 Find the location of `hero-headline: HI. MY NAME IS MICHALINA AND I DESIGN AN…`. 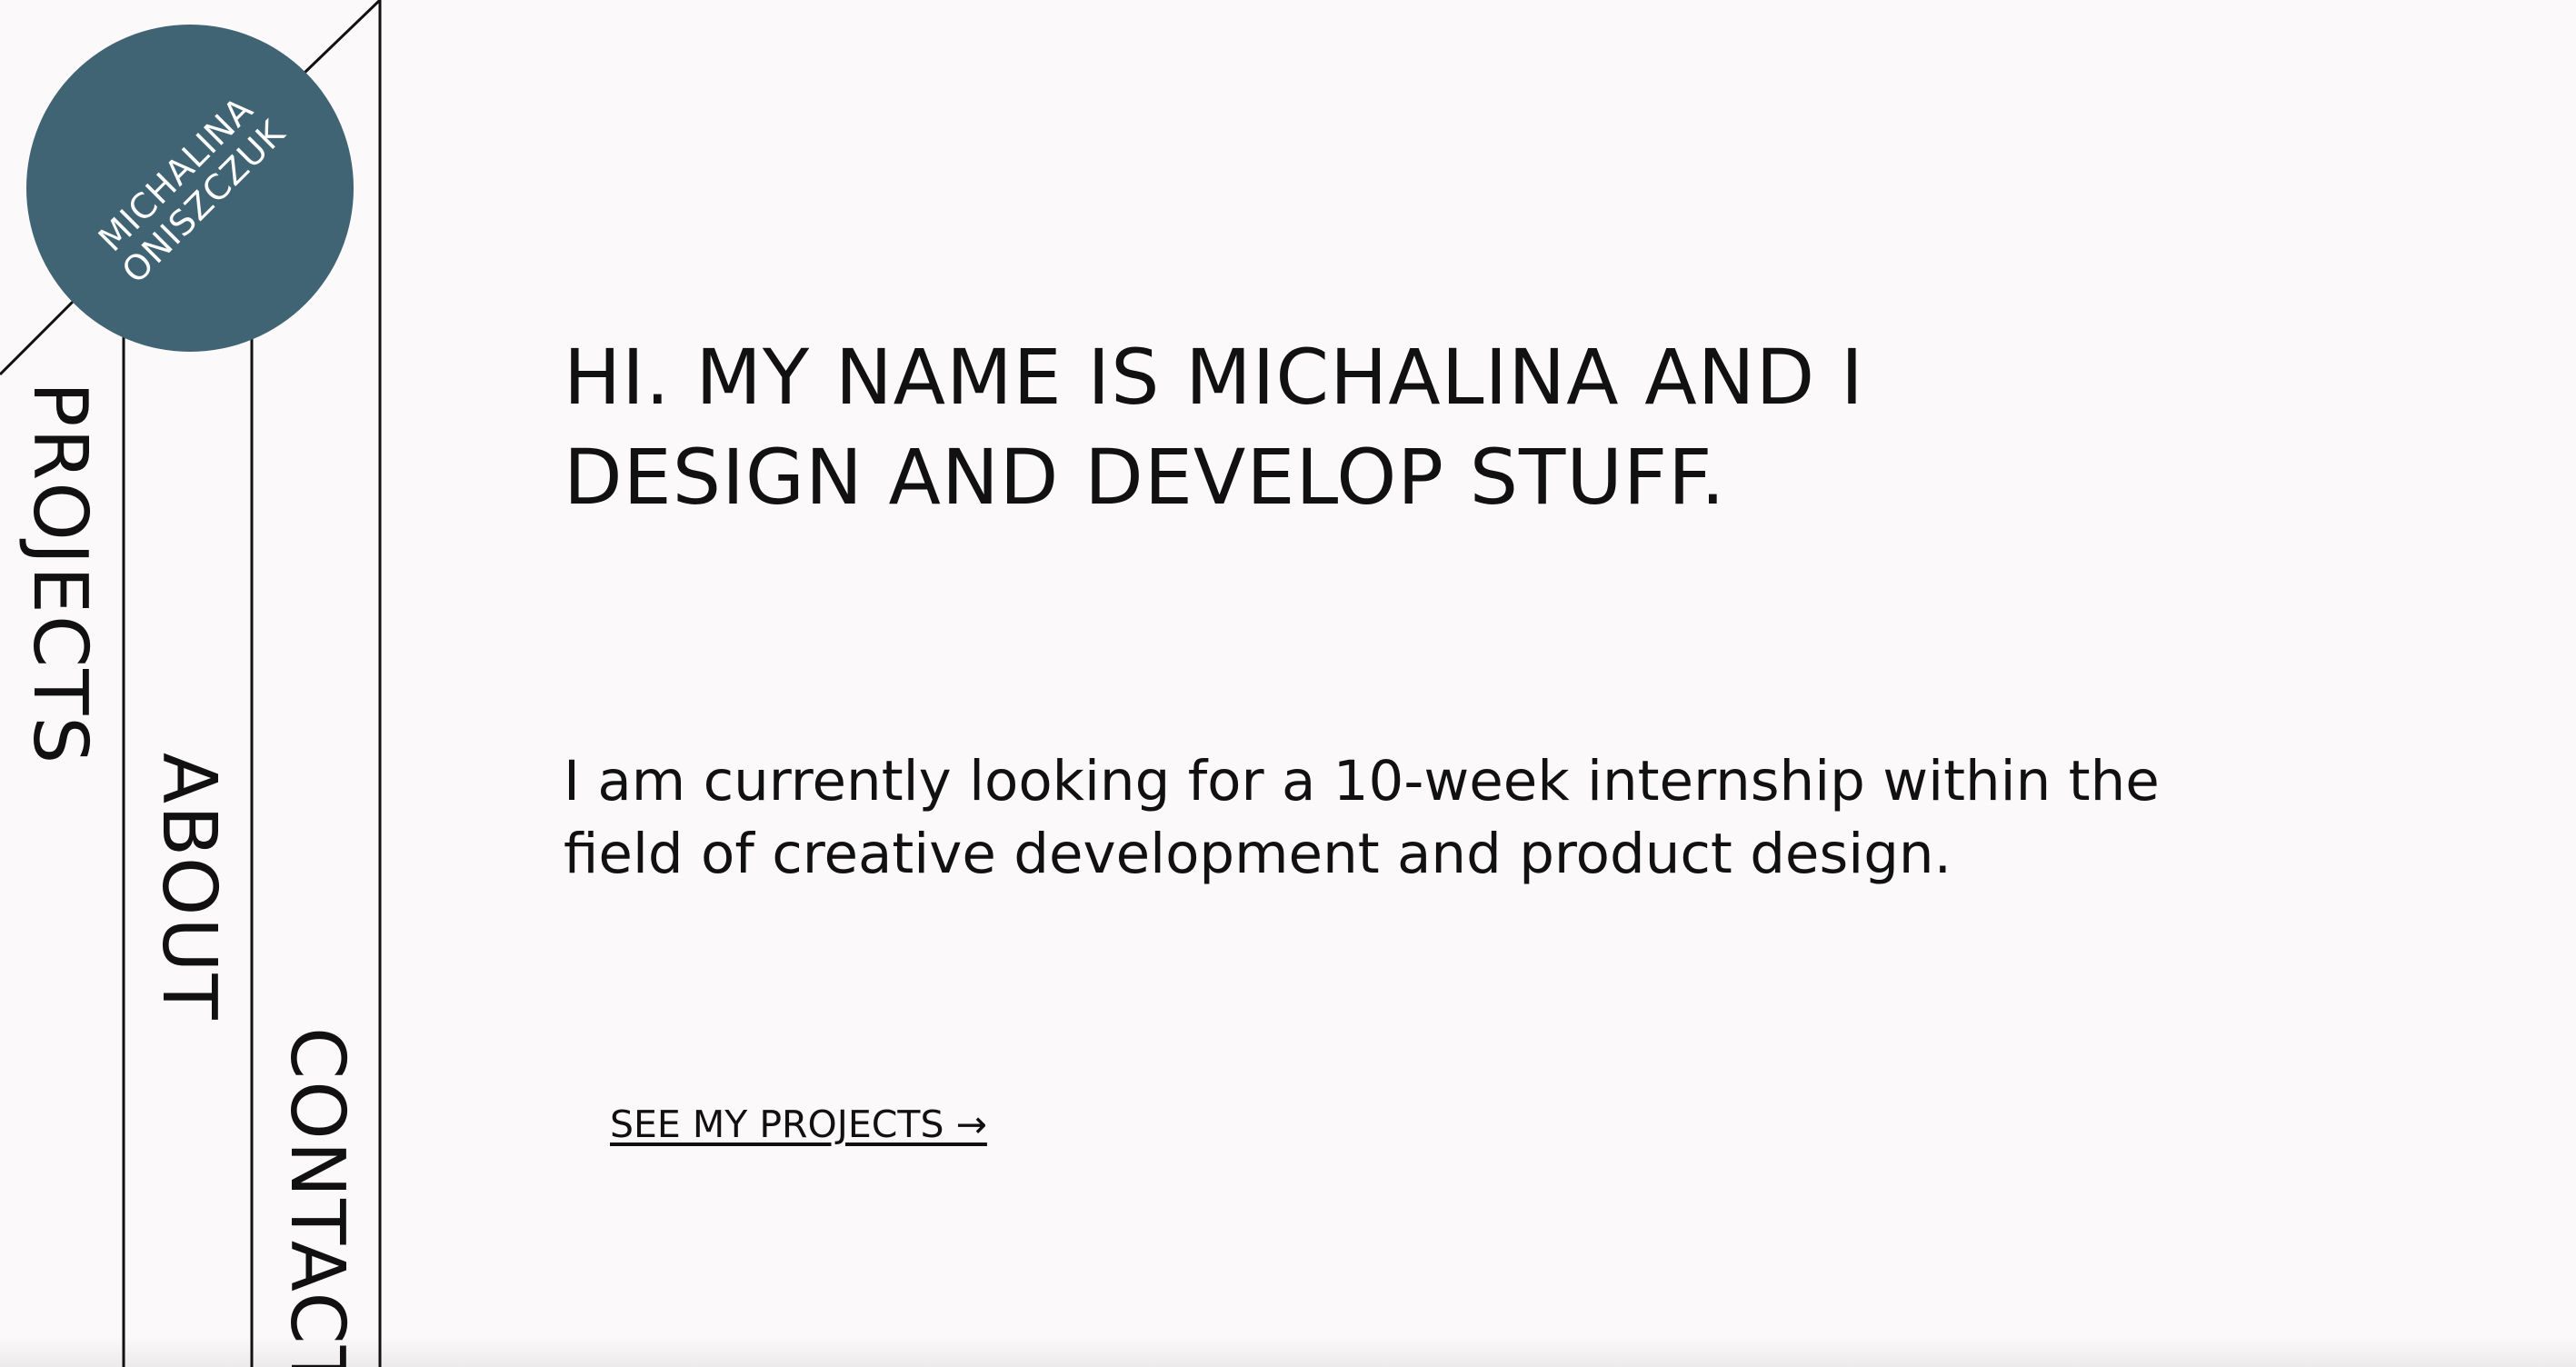

hero-headline: HI. MY NAME IS MICHALINA AND I DESIGN AN… is located at coordinates (1245, 427).